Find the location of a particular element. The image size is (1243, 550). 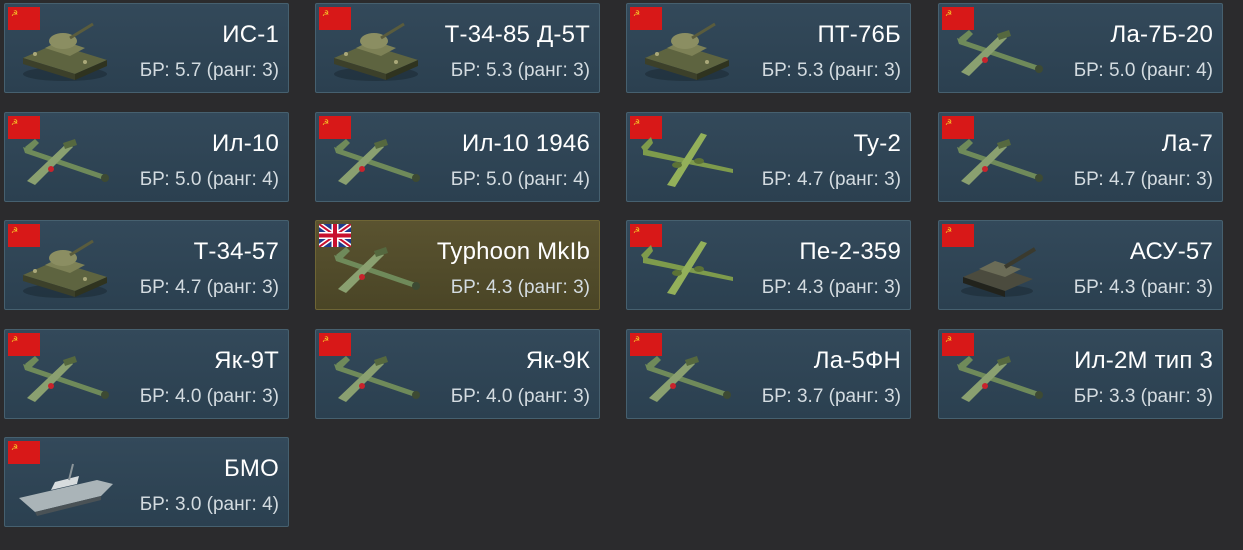

vehicle-name: Typhoon MkIb is located at coordinates (513, 251).